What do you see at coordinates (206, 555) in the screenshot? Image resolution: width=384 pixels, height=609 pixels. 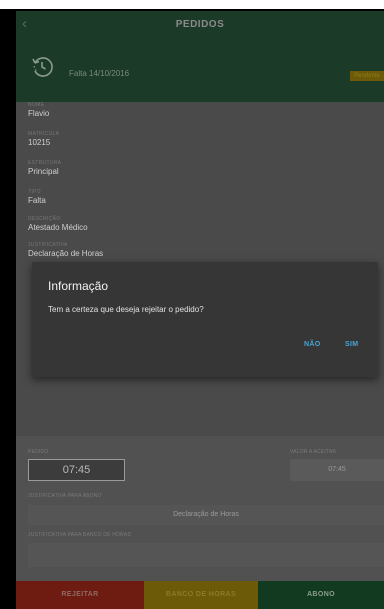 I see `bank-justification-field` at bounding box center [206, 555].